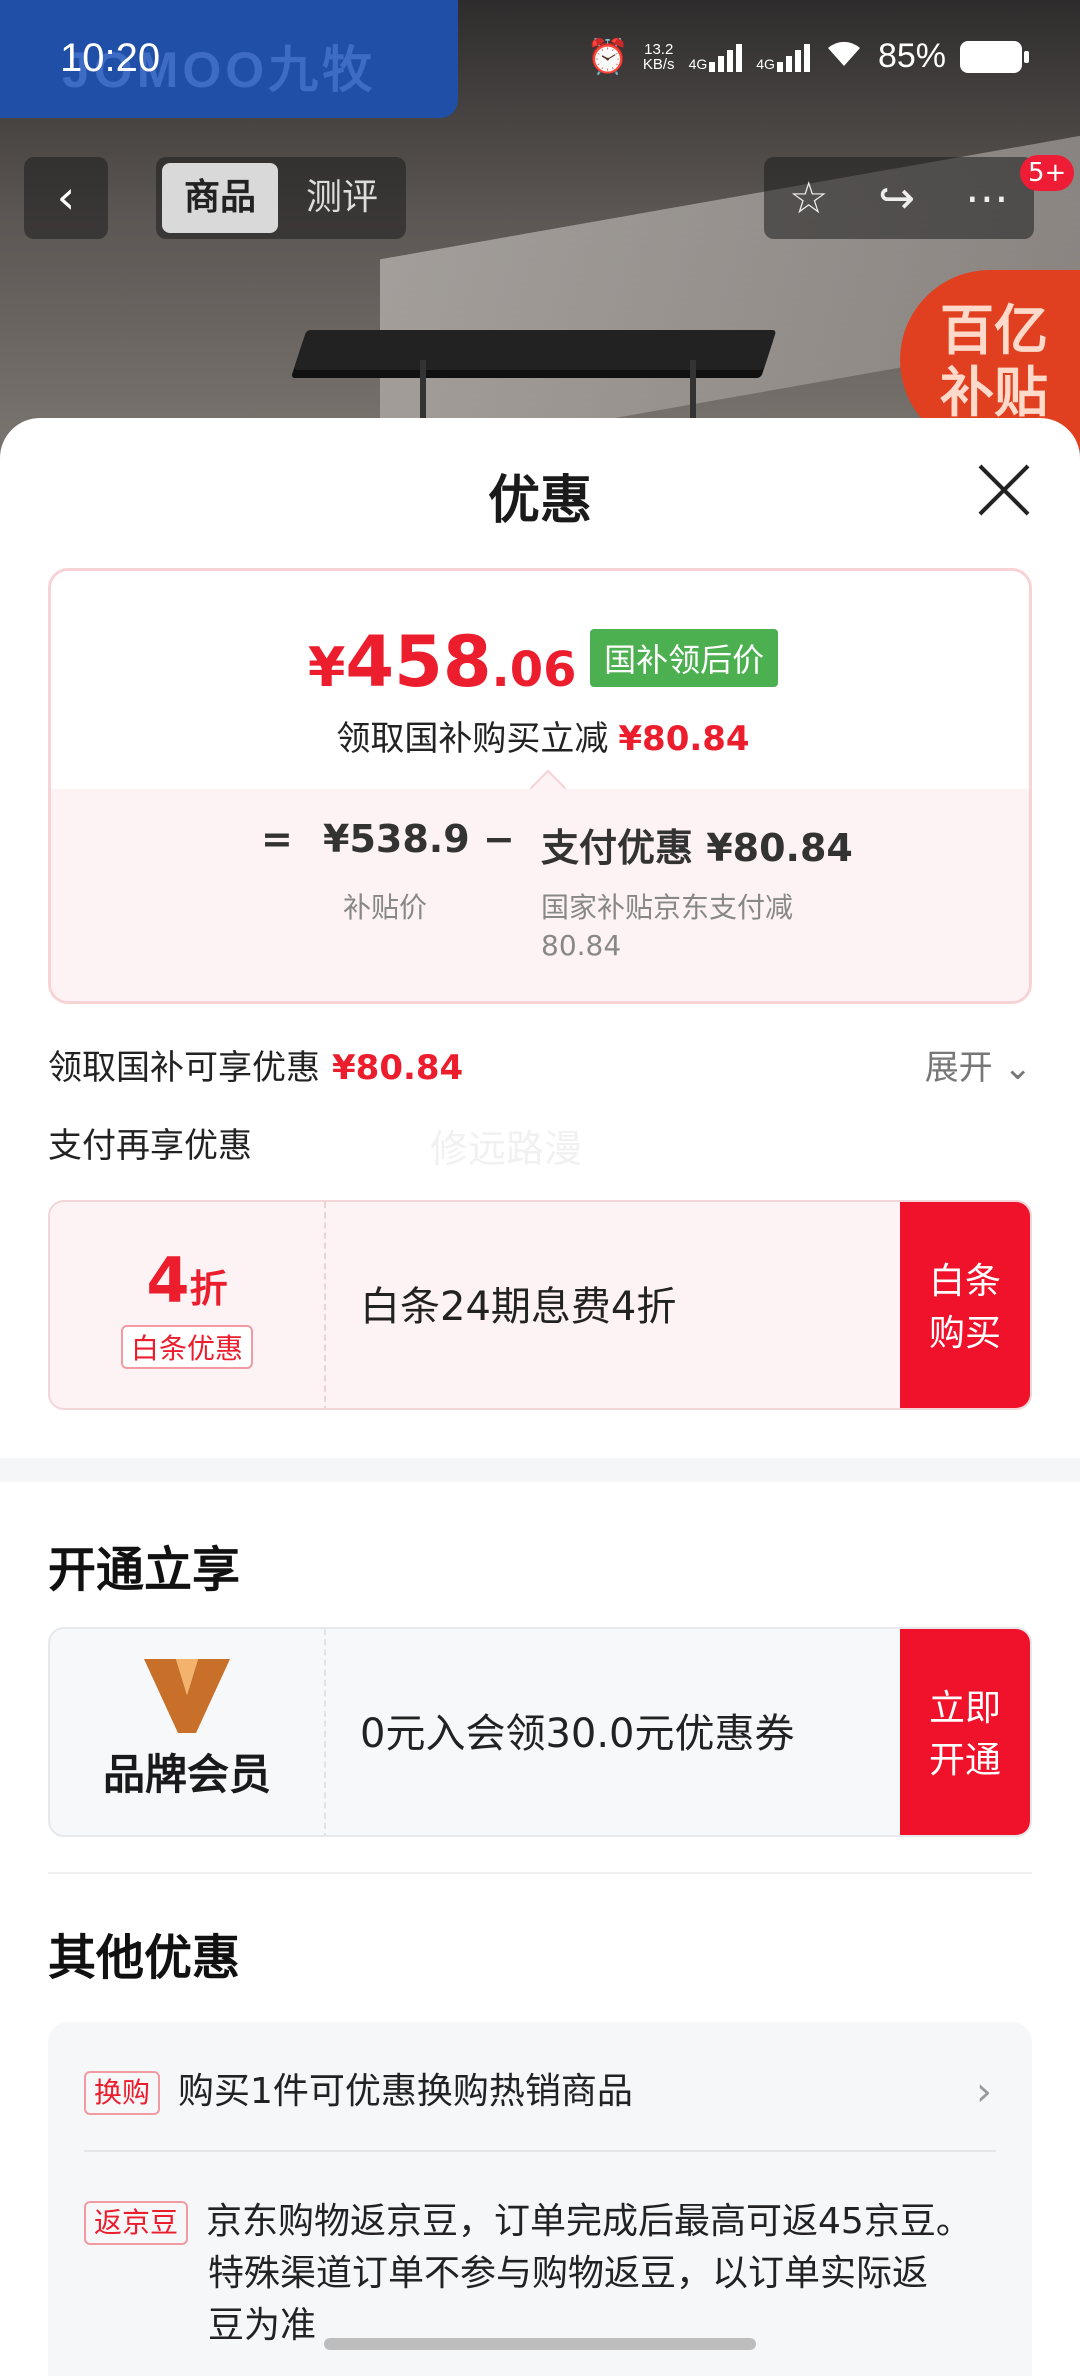 The height and width of the screenshot is (2376, 1080). Describe the element at coordinates (150, 1146) in the screenshot. I see `pay-row-label: 支付再享优惠` at that location.